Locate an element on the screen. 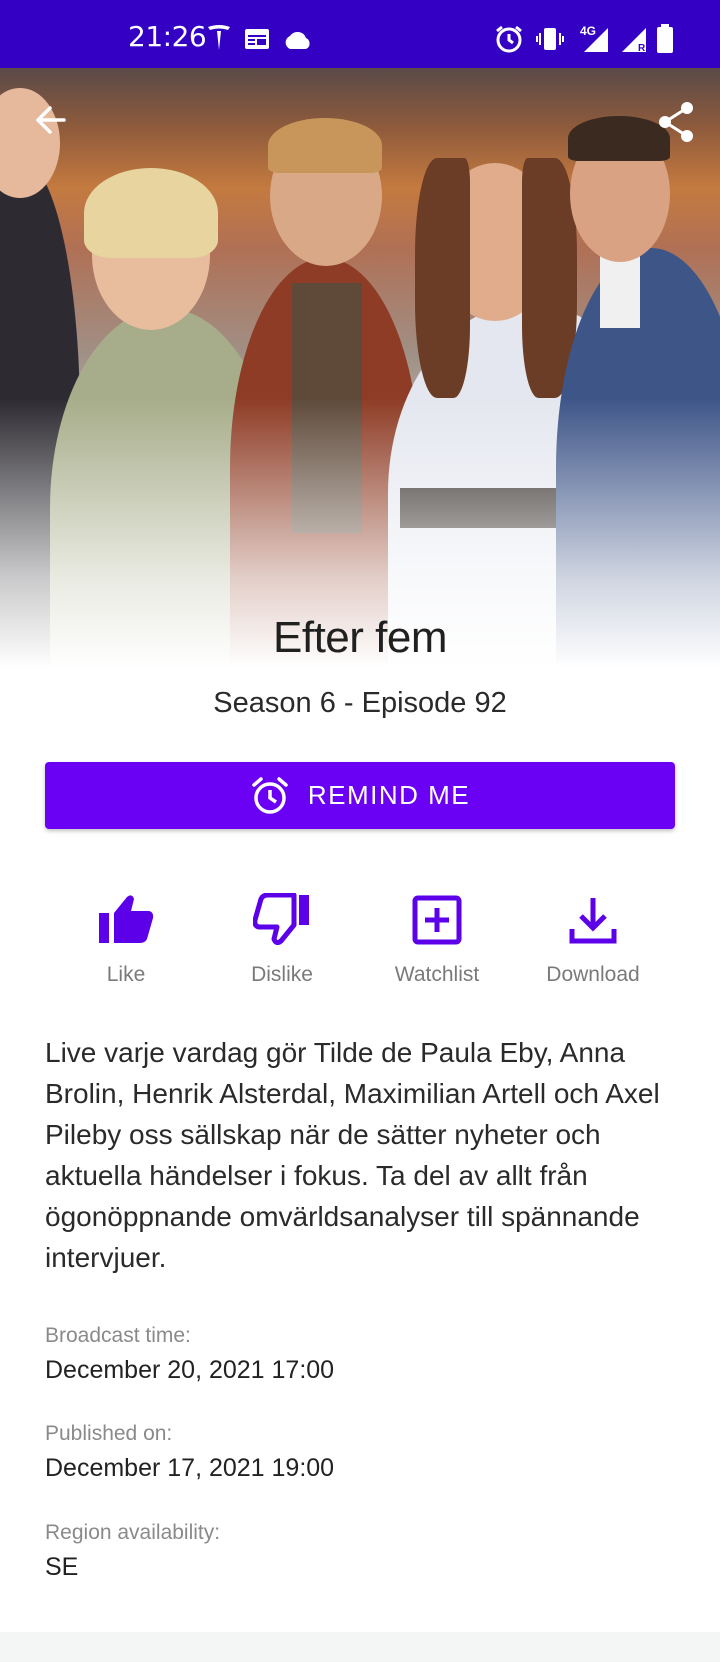  region-availability-label: Region availability: is located at coordinates (133, 1532).